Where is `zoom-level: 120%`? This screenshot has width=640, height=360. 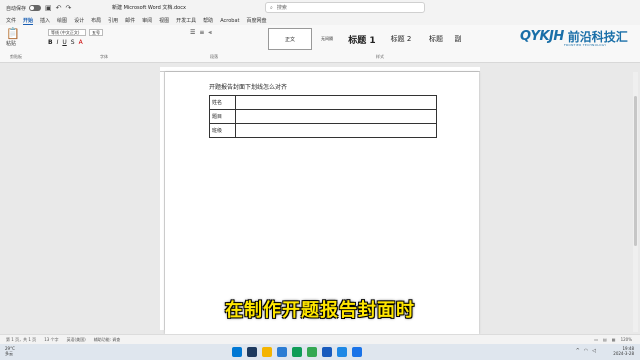 zoom-level: 120% is located at coordinates (626, 339).